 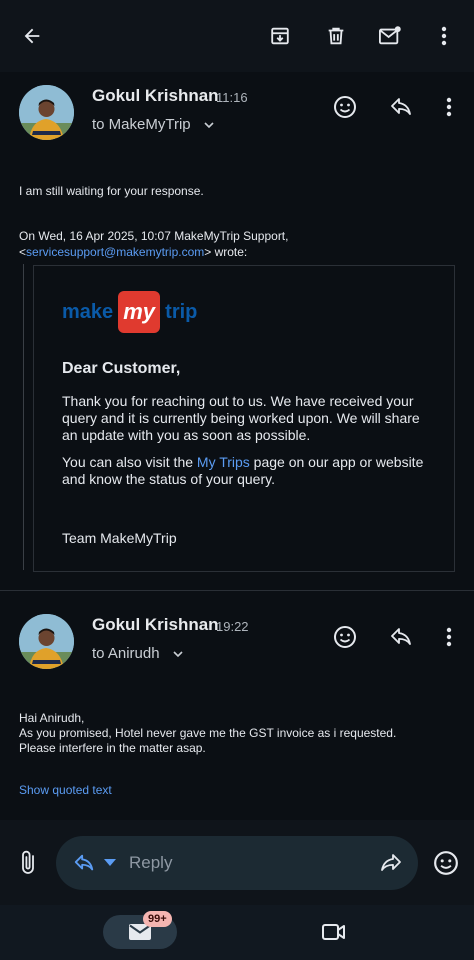 What do you see at coordinates (186, 435) in the screenshot?
I see `para1-line3: an update with you as soon as possible.` at bounding box center [186, 435].